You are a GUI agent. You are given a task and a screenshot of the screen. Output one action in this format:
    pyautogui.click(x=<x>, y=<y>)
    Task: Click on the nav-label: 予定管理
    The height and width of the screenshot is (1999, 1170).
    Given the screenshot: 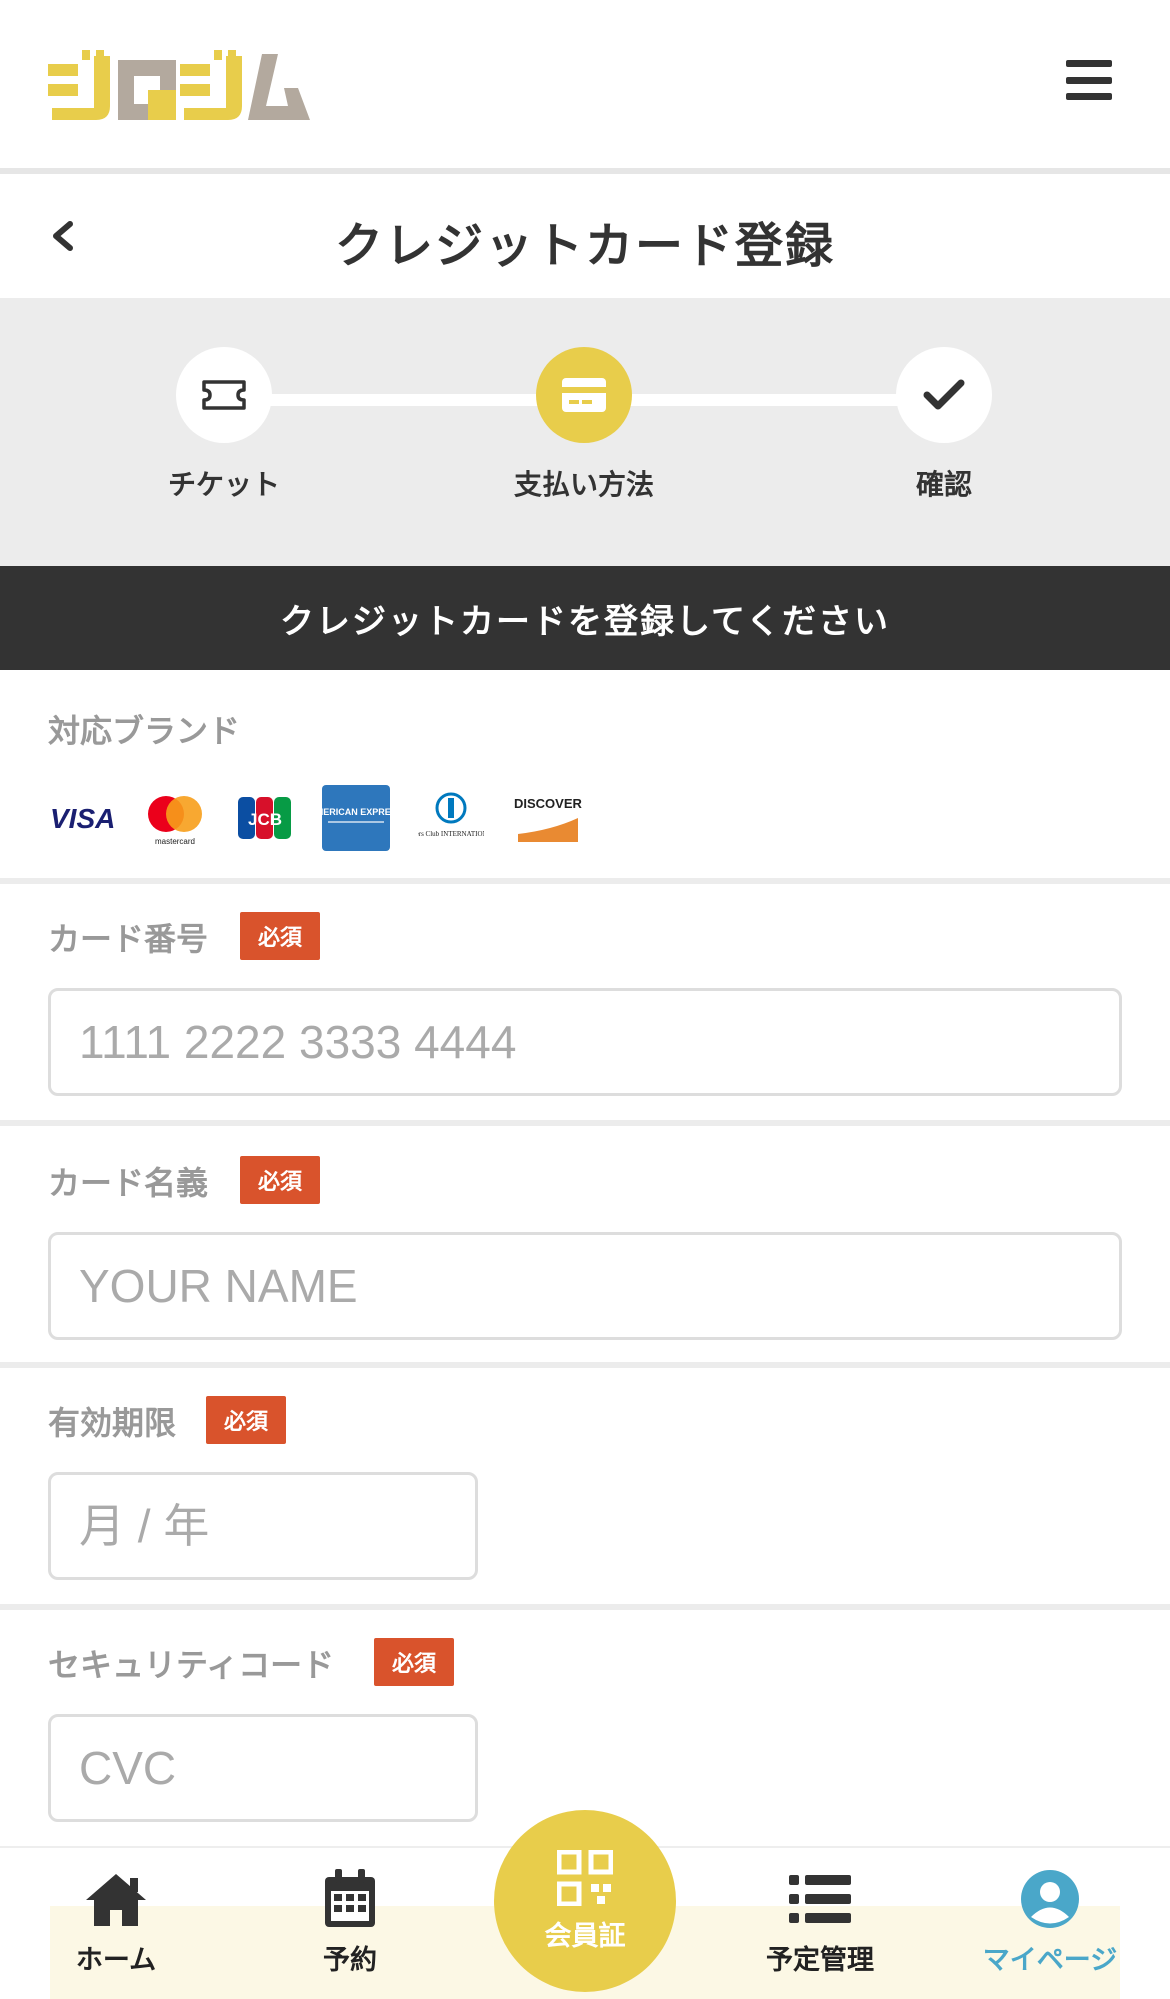 What is the action you would take?
    pyautogui.click(x=820, y=1960)
    